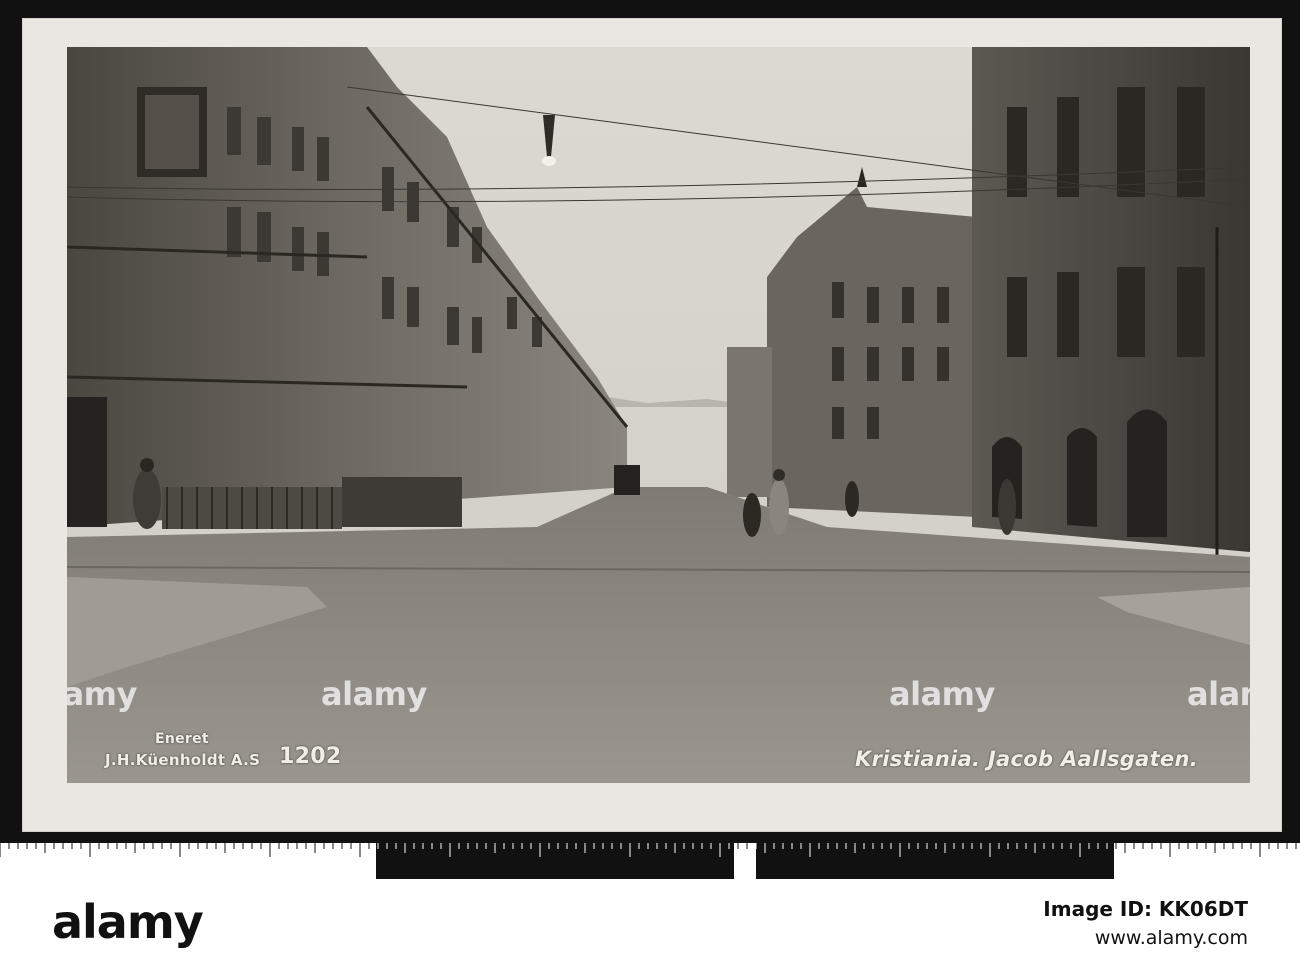 This screenshot has height=969, width=1300. What do you see at coordinates (942, 694) in the screenshot?
I see `watermark-center-right: alamy` at bounding box center [942, 694].